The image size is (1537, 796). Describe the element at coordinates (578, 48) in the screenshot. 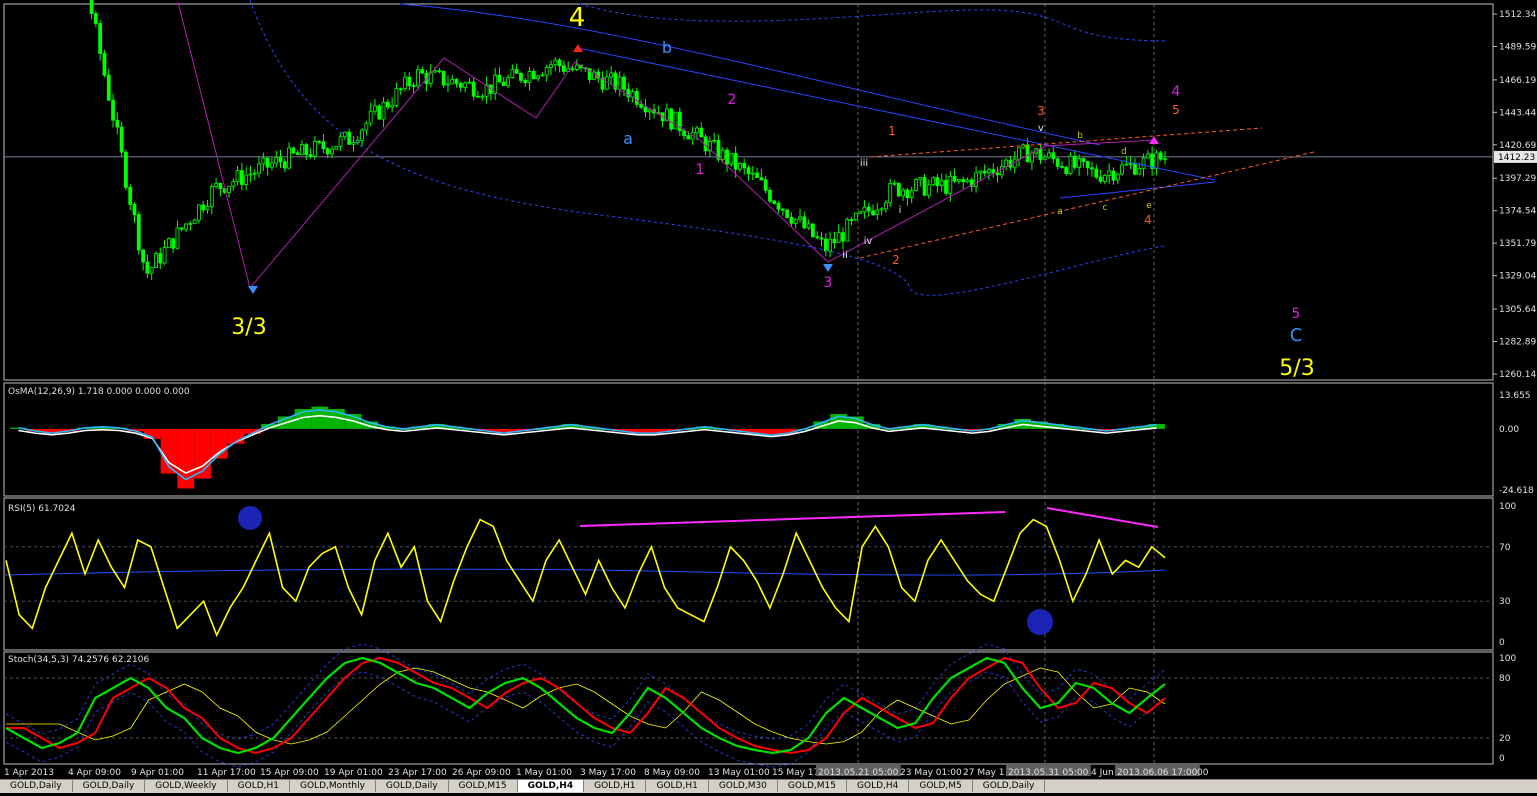

I see `high-arrow-marker` at that location.